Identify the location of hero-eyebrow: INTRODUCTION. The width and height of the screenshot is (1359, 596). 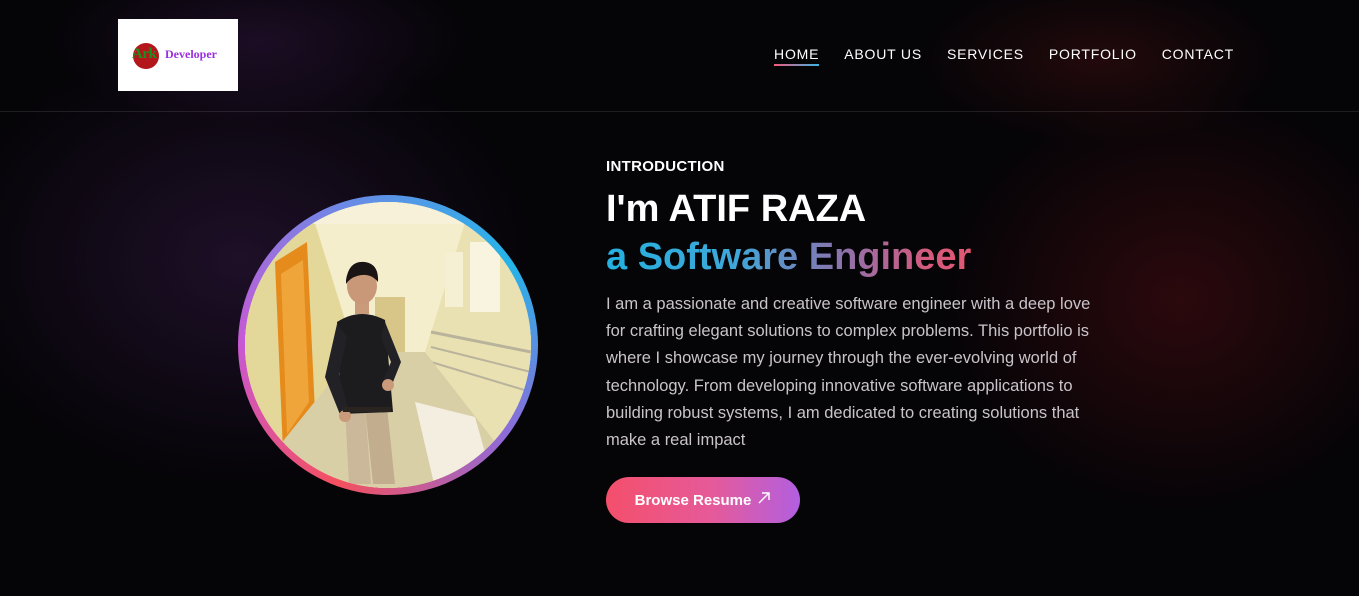
(665, 166).